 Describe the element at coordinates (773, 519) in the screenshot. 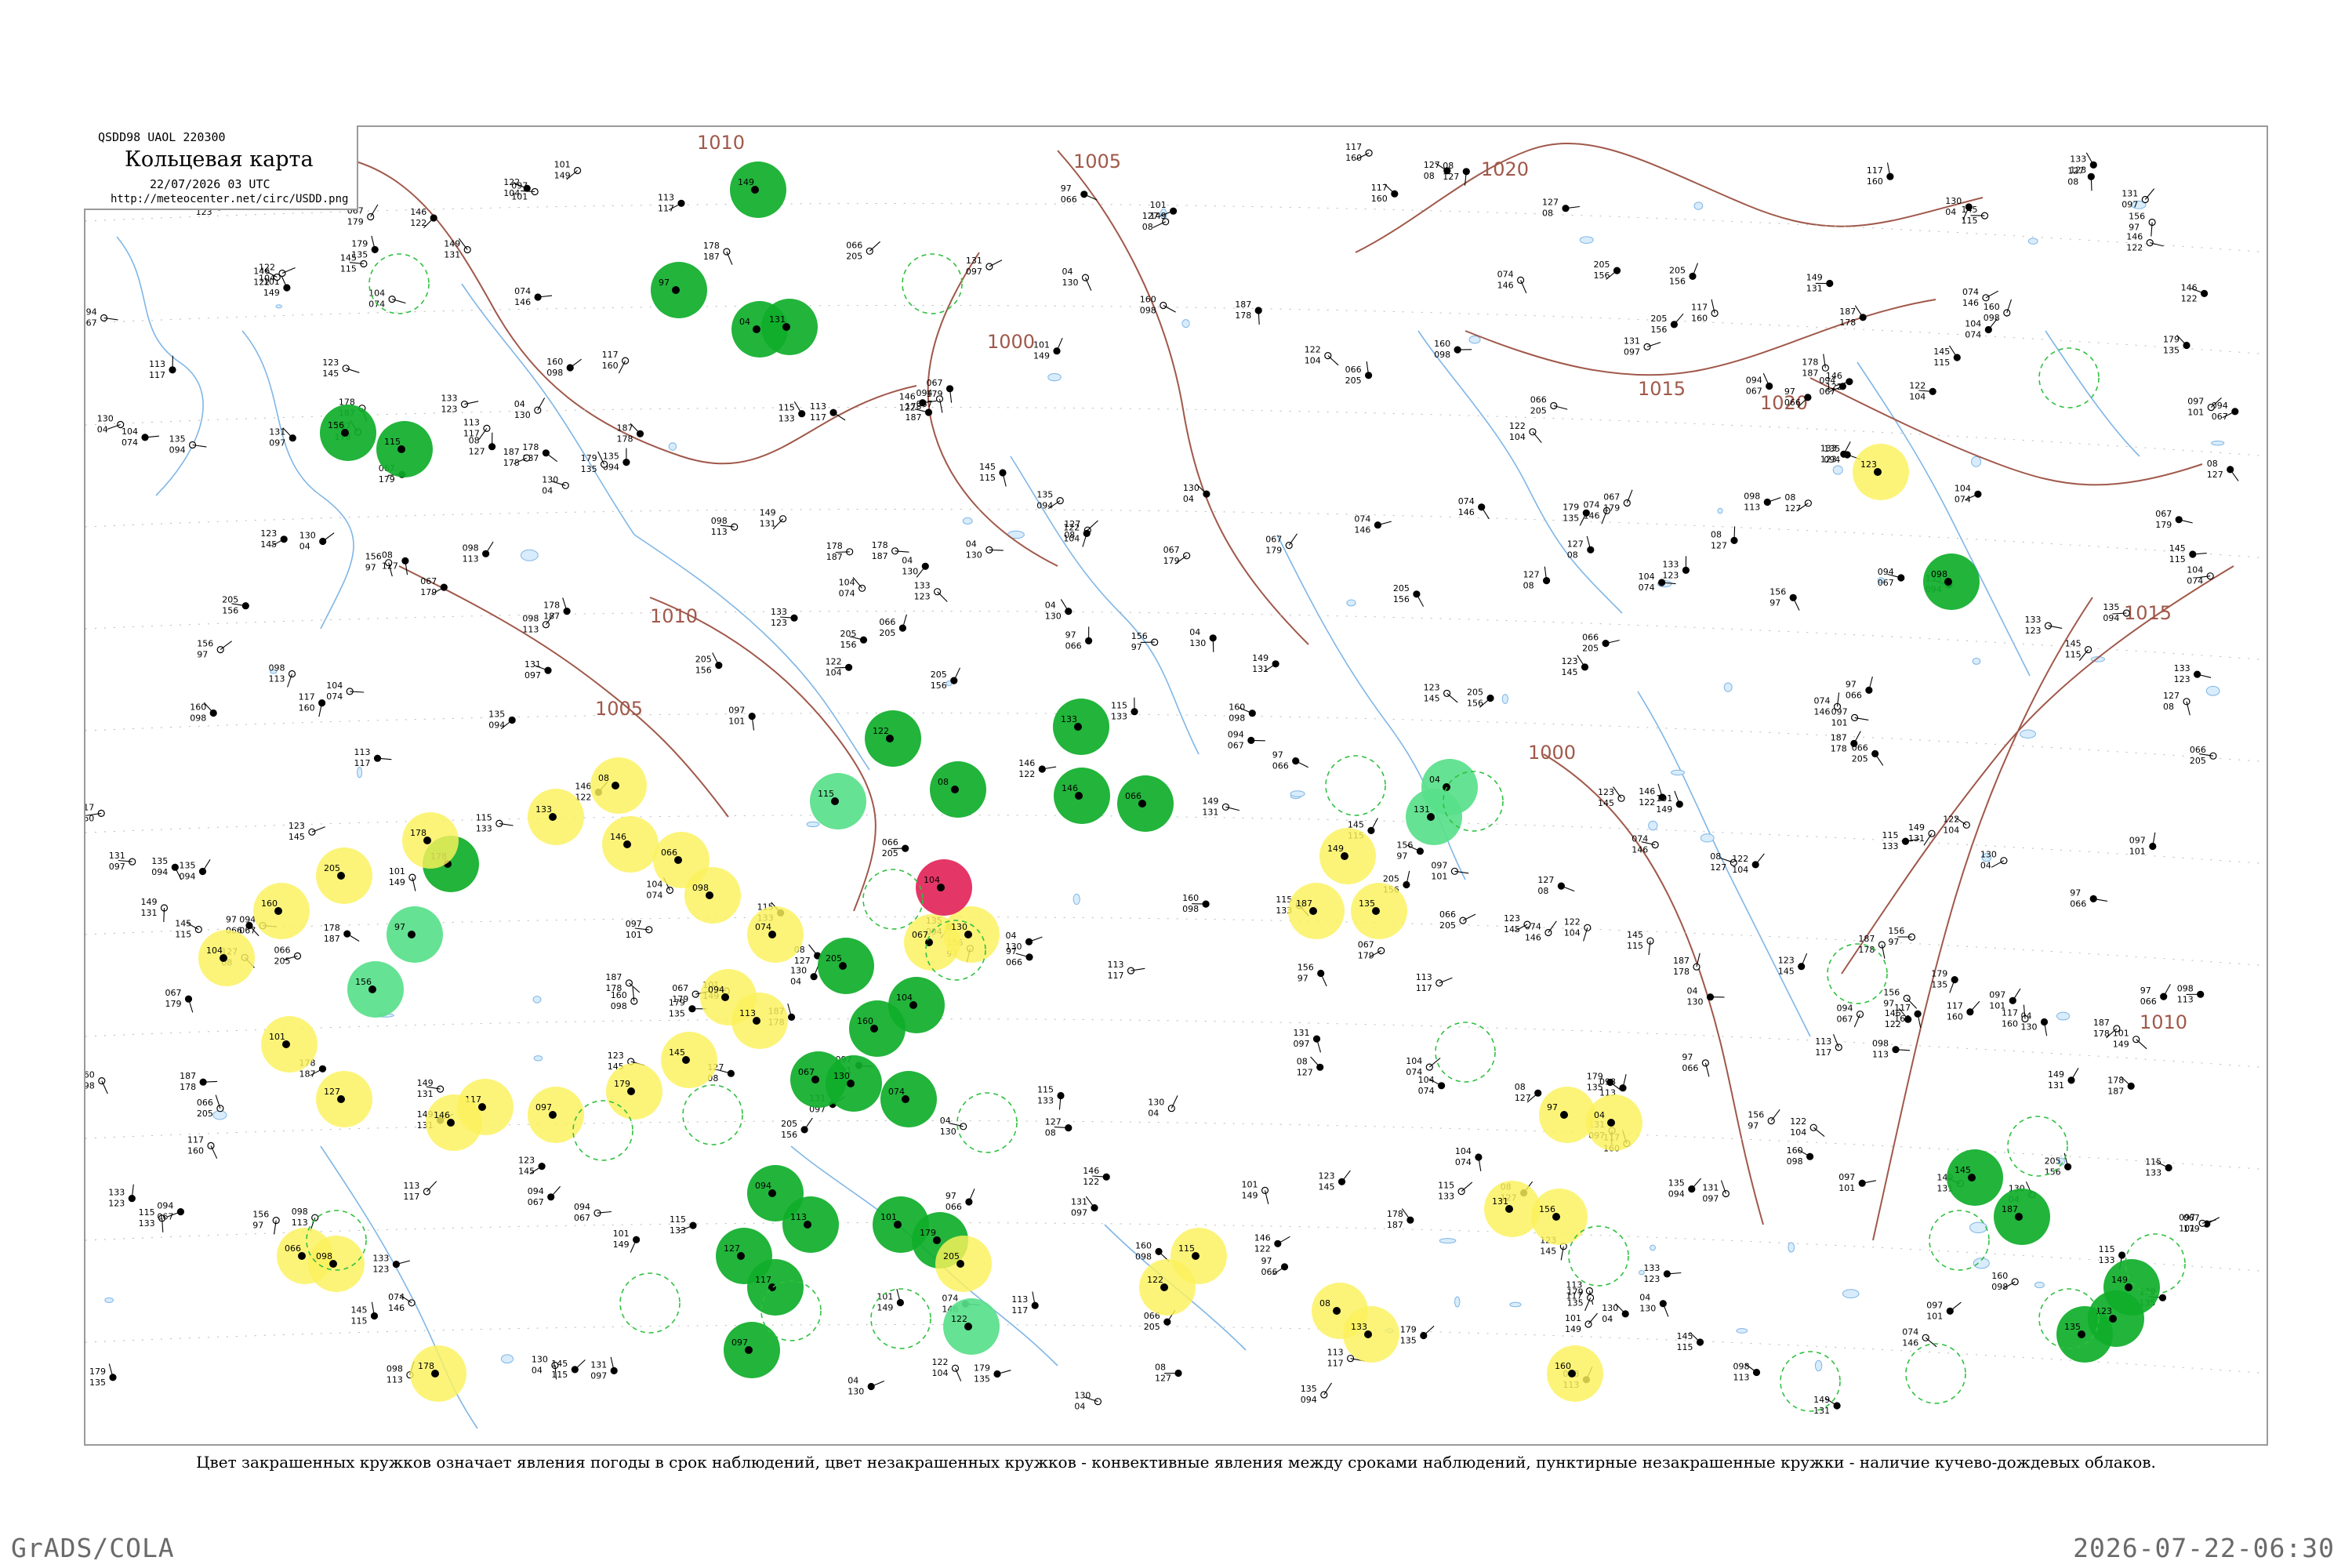

I see `station: 149131` at that location.